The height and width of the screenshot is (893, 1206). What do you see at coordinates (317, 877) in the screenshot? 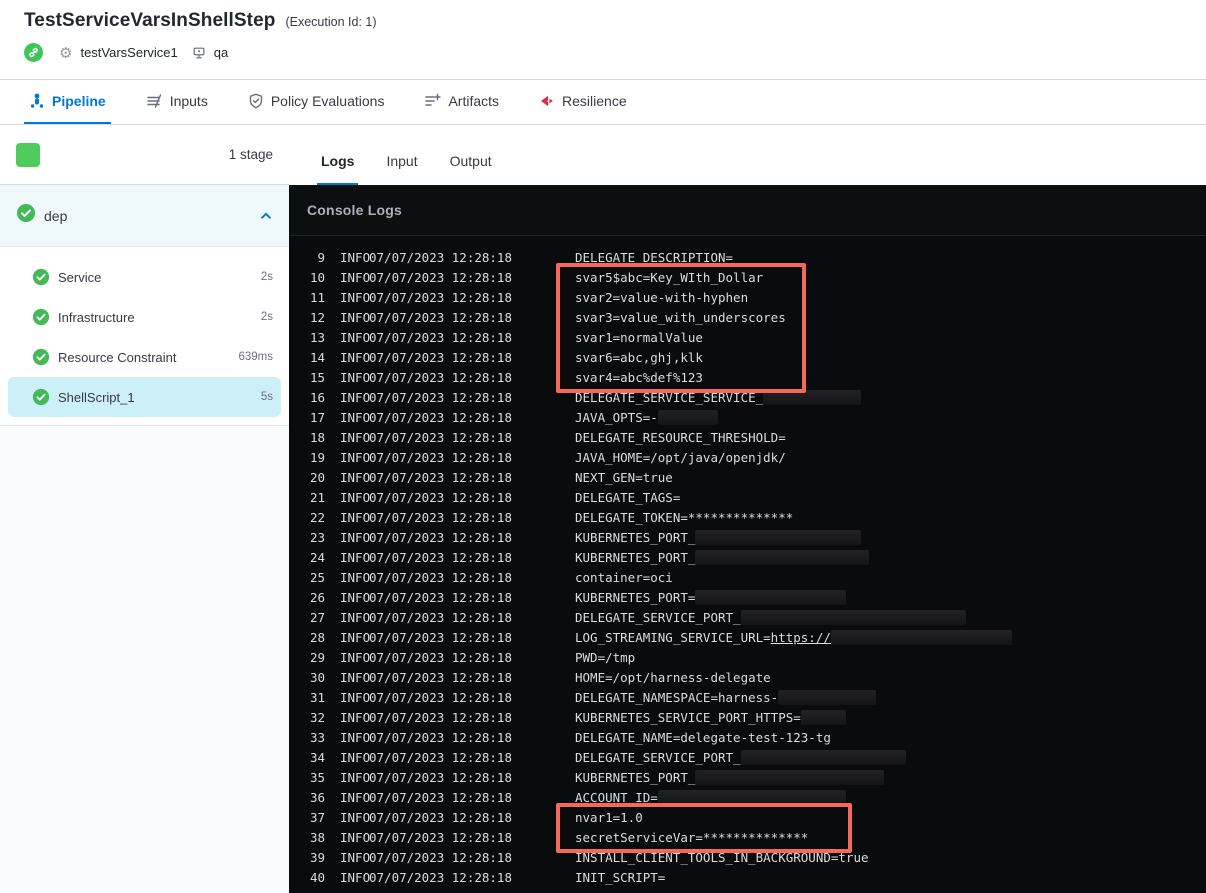
I see `log-line-number: 40` at bounding box center [317, 877].